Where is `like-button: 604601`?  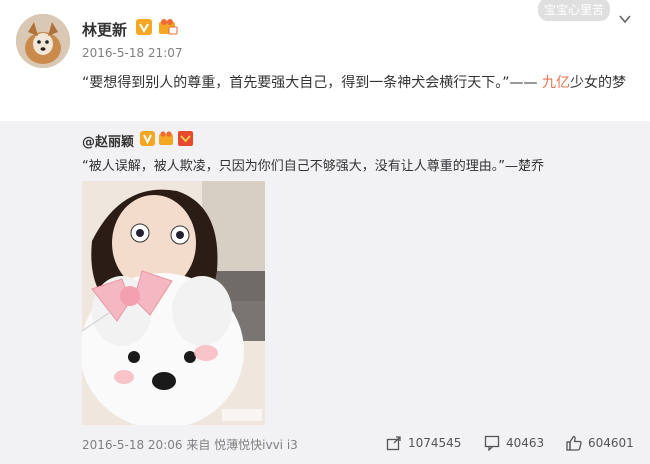
like-button: 604601 is located at coordinates (600, 443).